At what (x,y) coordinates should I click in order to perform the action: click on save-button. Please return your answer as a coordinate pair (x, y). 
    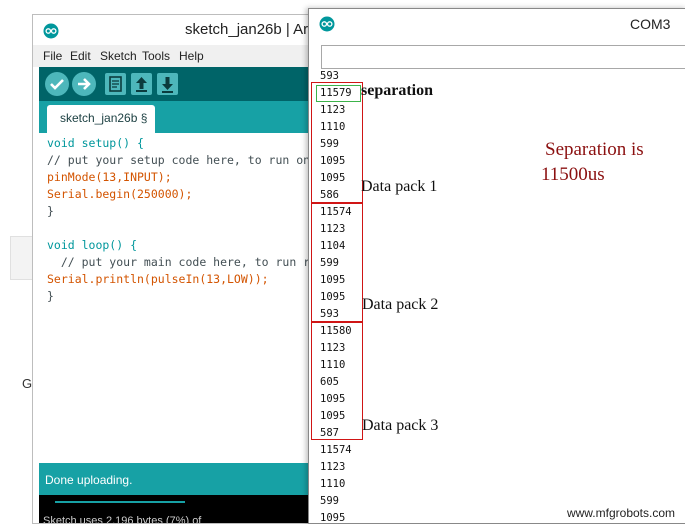
    Looking at the image, I should click on (167, 84).